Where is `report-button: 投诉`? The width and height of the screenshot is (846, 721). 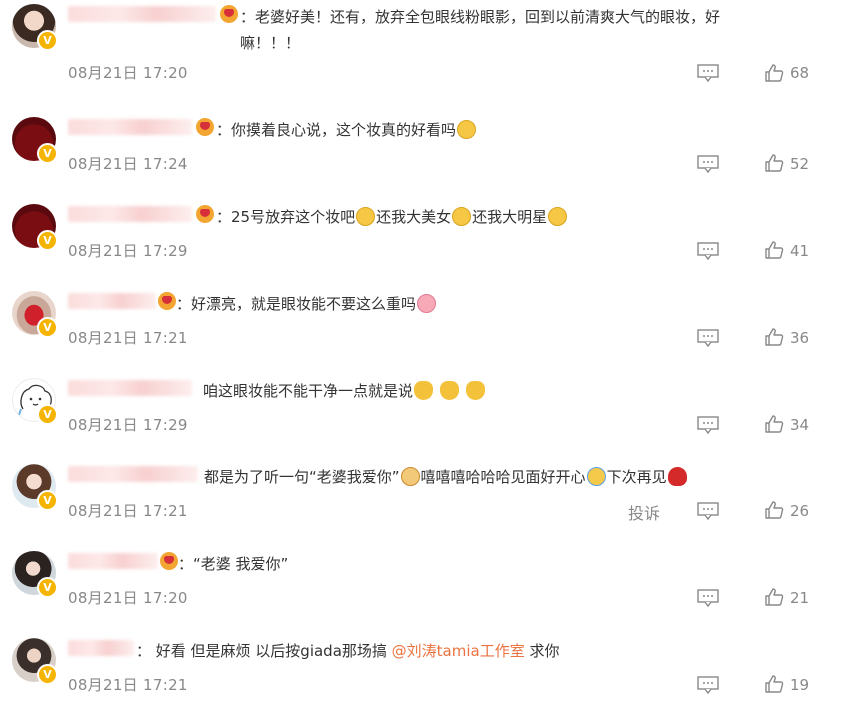
report-button: 投诉 is located at coordinates (644, 512).